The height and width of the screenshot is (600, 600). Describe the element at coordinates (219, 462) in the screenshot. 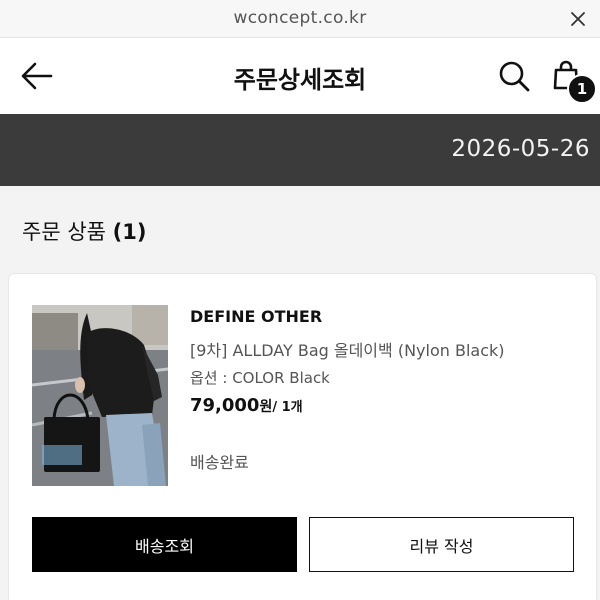

I see `delivery-status: 배송완료` at that location.